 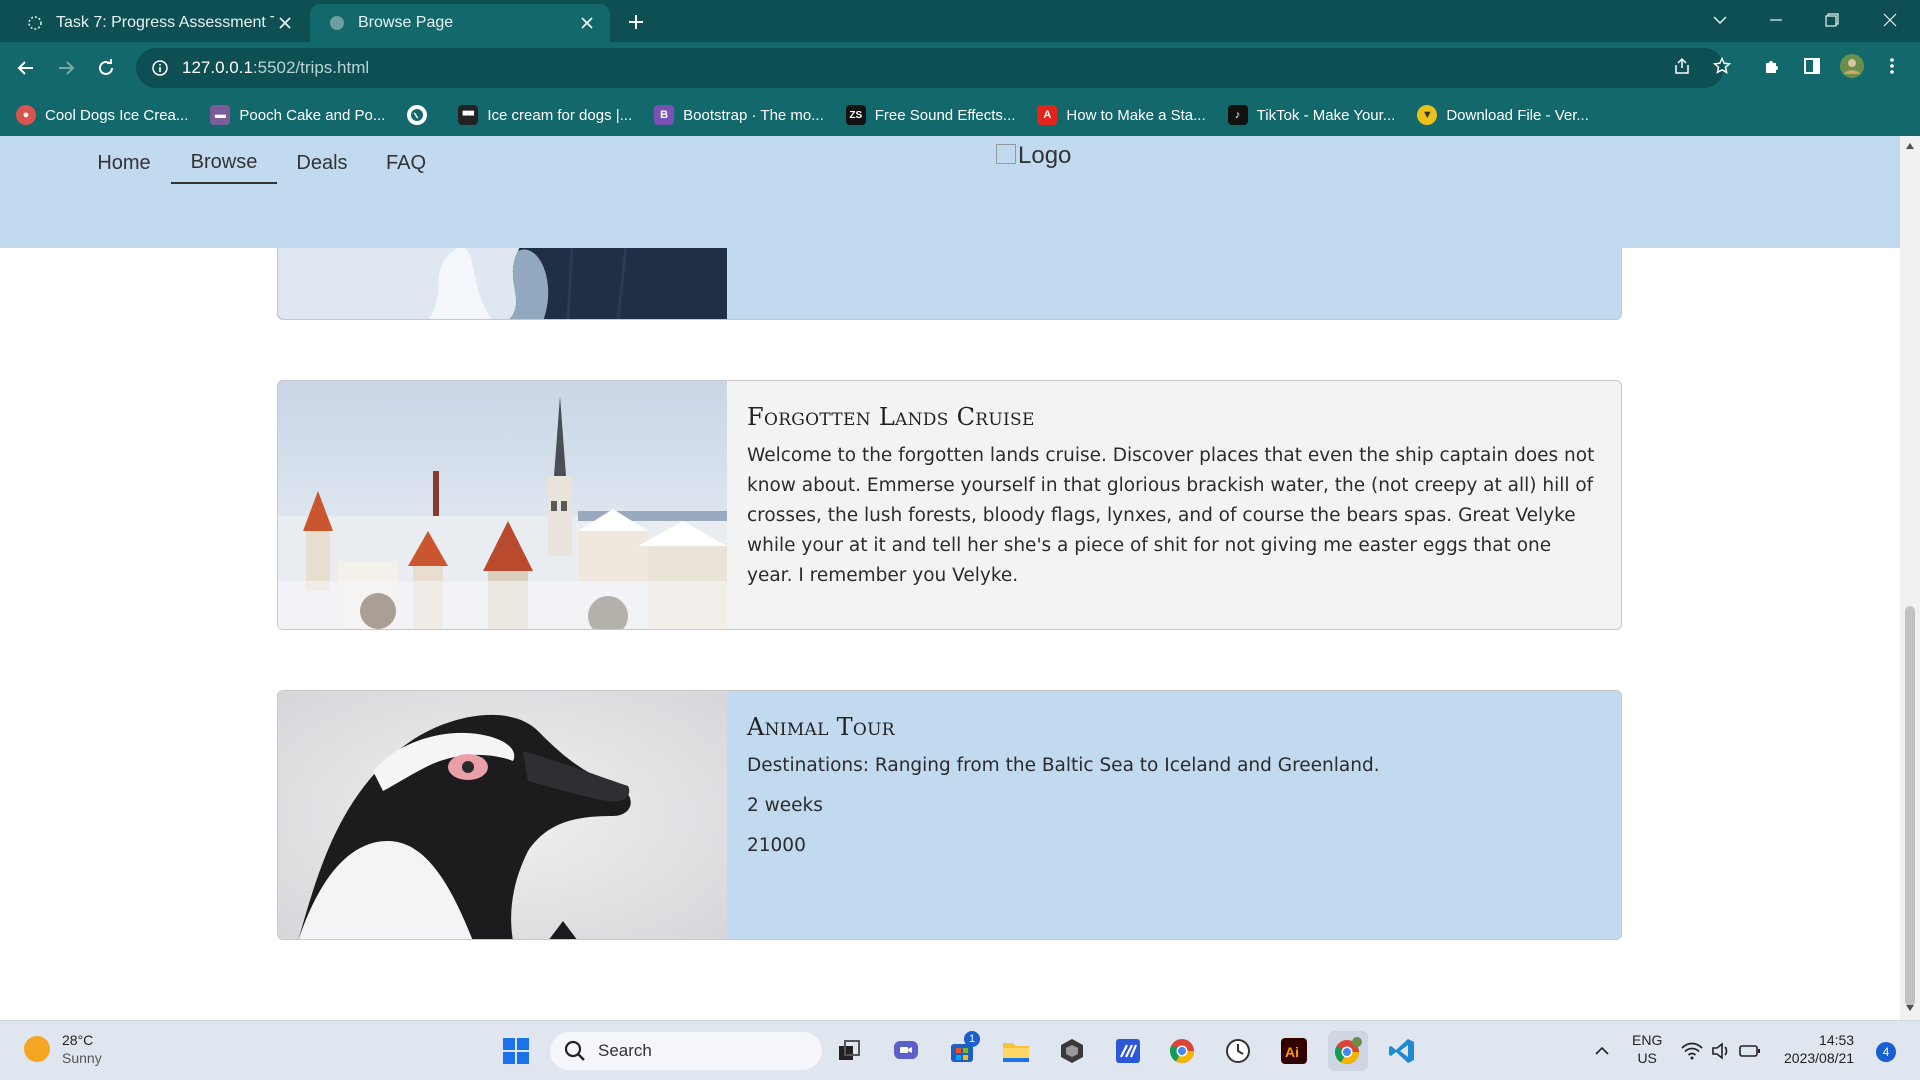 I want to click on weather-widget: 28°C Sunny, so click(x=63, y=1049).